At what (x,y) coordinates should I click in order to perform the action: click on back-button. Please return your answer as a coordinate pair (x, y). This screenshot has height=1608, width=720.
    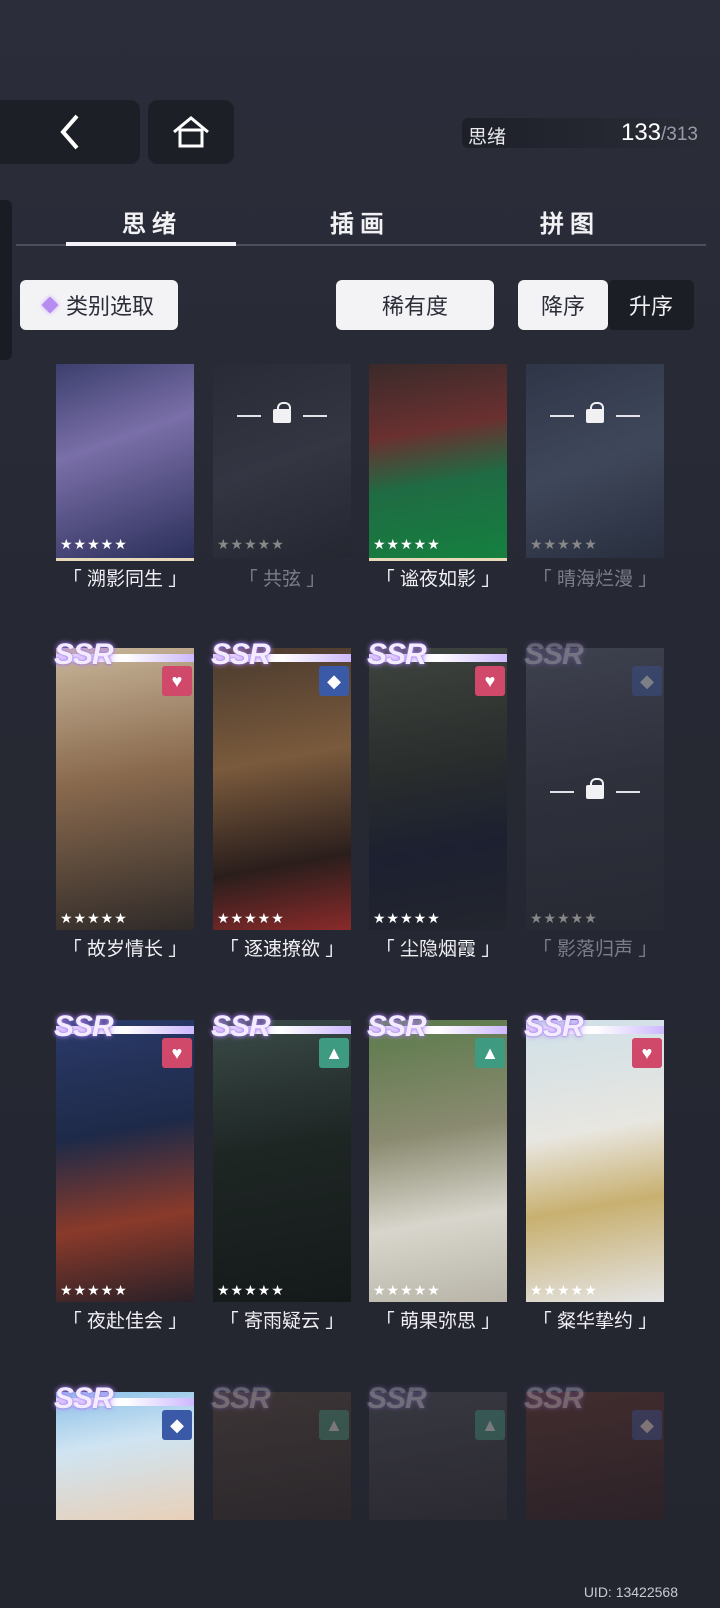
    Looking at the image, I should click on (70, 132).